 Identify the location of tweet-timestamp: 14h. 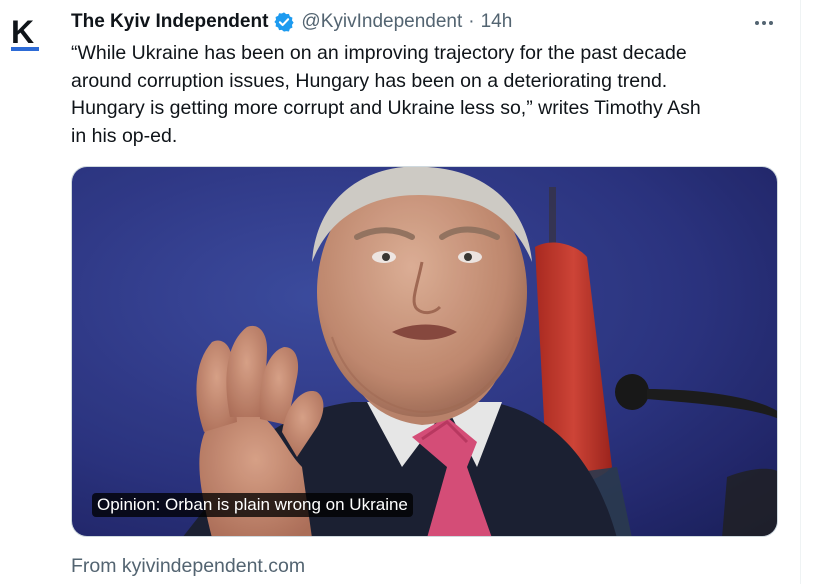
(497, 22).